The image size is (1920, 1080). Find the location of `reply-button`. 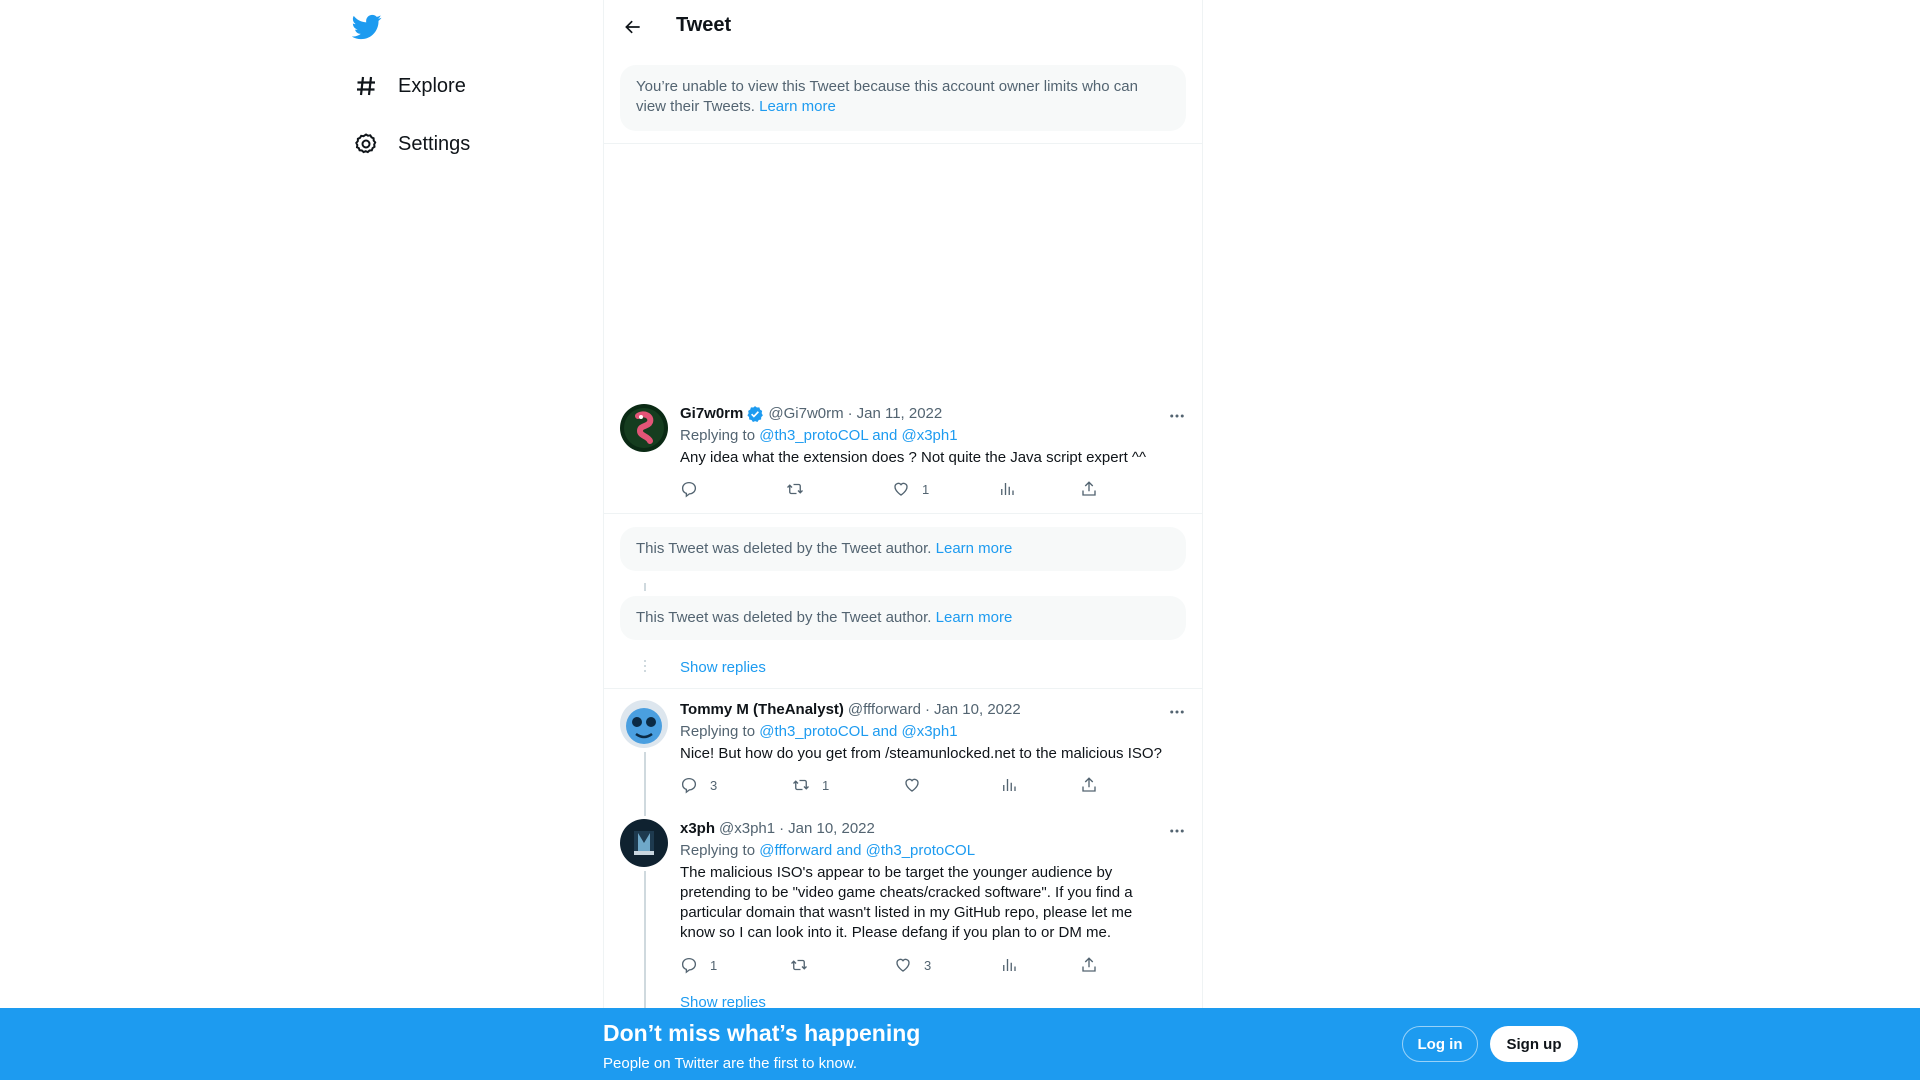

reply-button is located at coordinates (695, 489).